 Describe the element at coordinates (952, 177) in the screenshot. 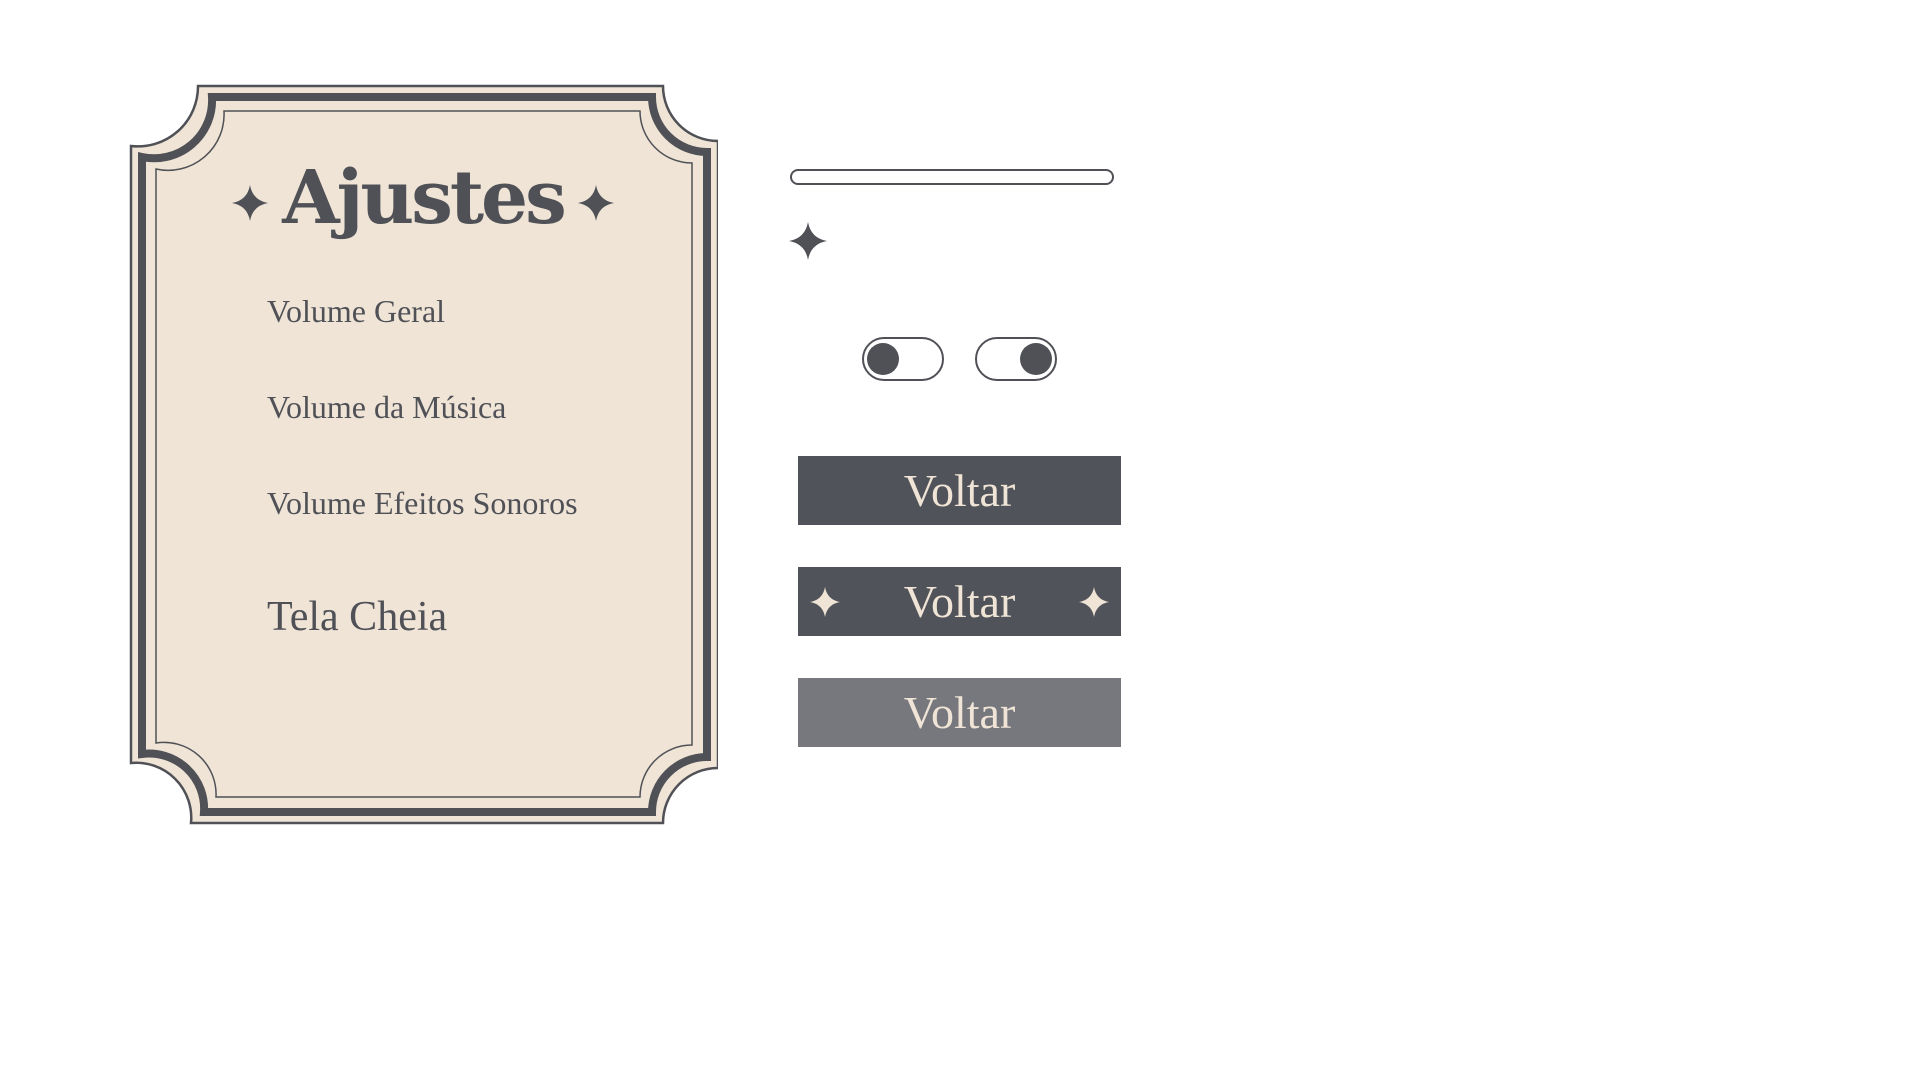

I see `volume-slider-track` at that location.